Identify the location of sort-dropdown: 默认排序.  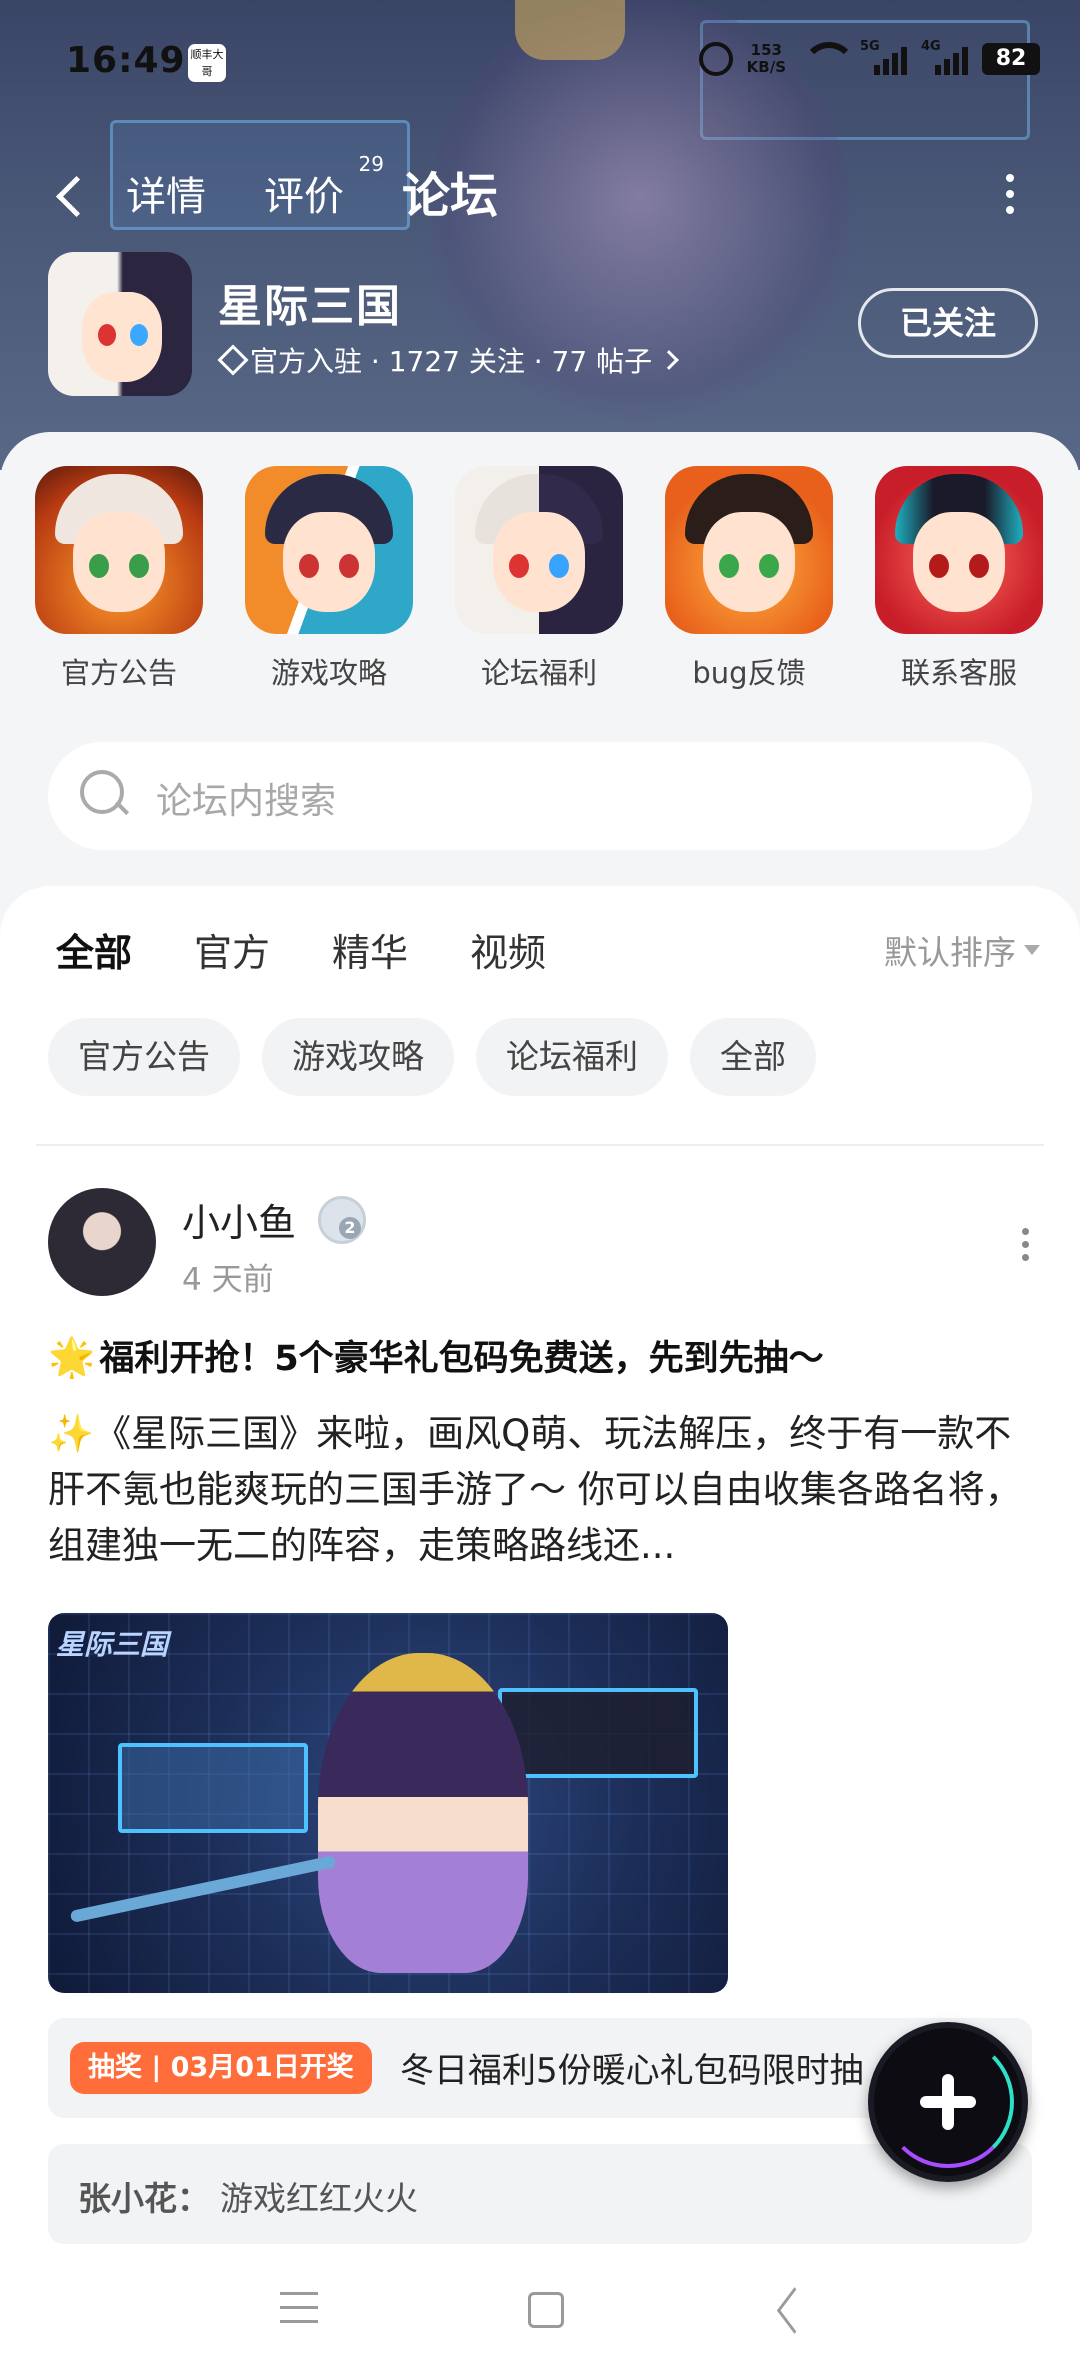
(962, 950).